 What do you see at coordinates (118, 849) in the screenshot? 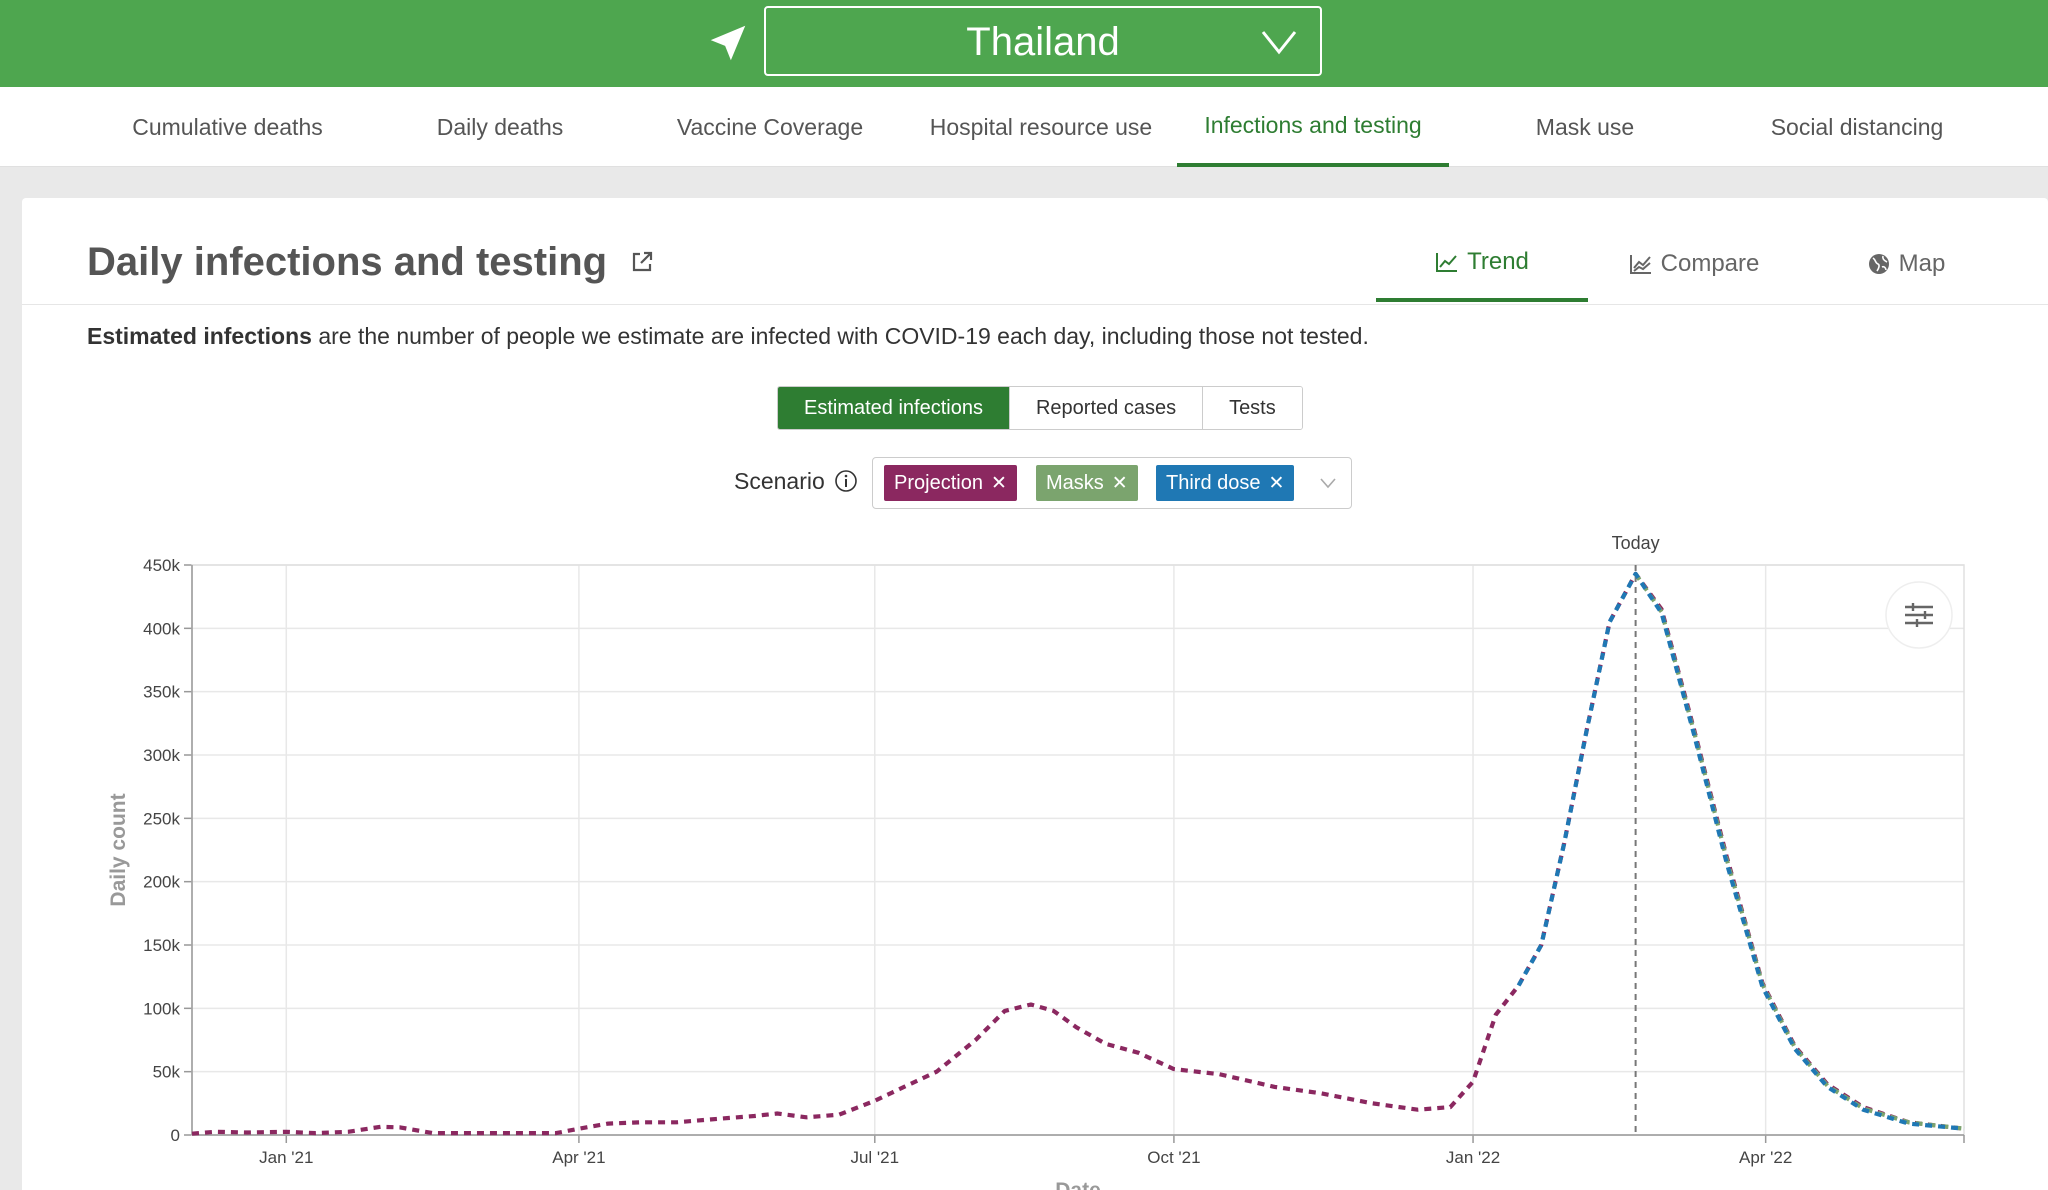
I see `y-axis-title: Daily count` at bounding box center [118, 849].